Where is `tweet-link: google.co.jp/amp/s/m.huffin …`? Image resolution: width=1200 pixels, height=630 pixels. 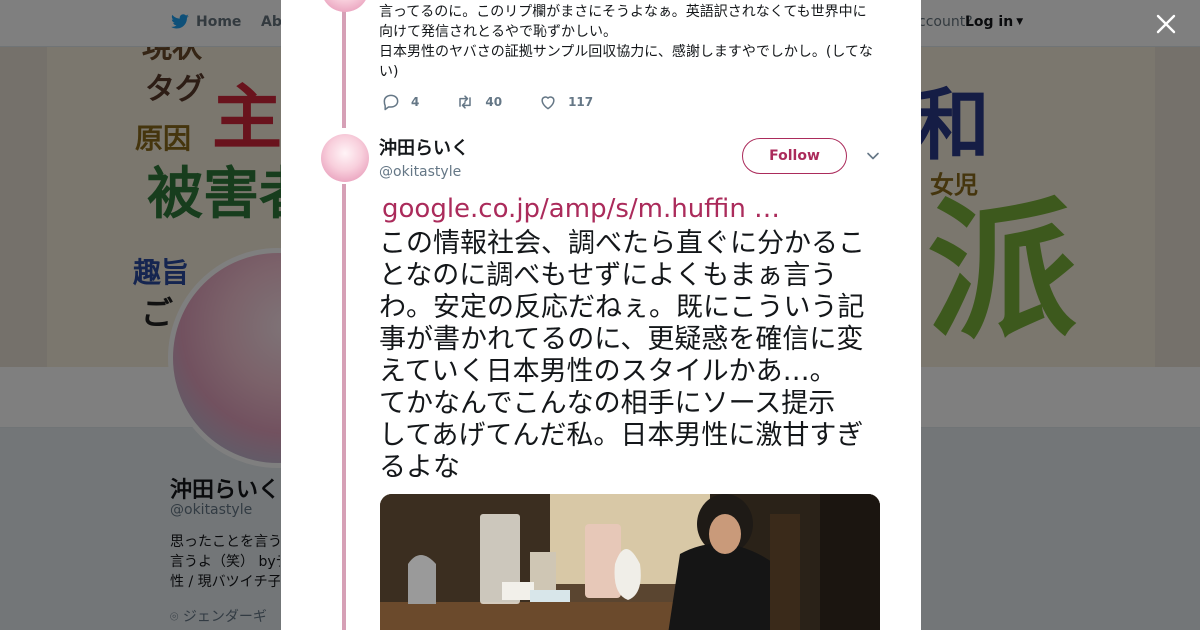 tweet-link: google.co.jp/amp/s/m.huffin … is located at coordinates (581, 209).